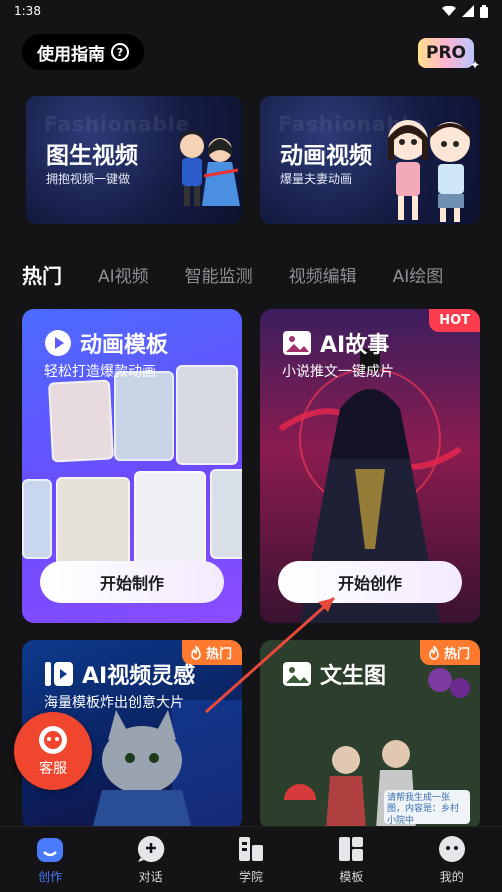 This screenshot has width=502, height=892. Describe the element at coordinates (123, 274) in the screenshot. I see `tab-ai-video: AI视频` at that location.